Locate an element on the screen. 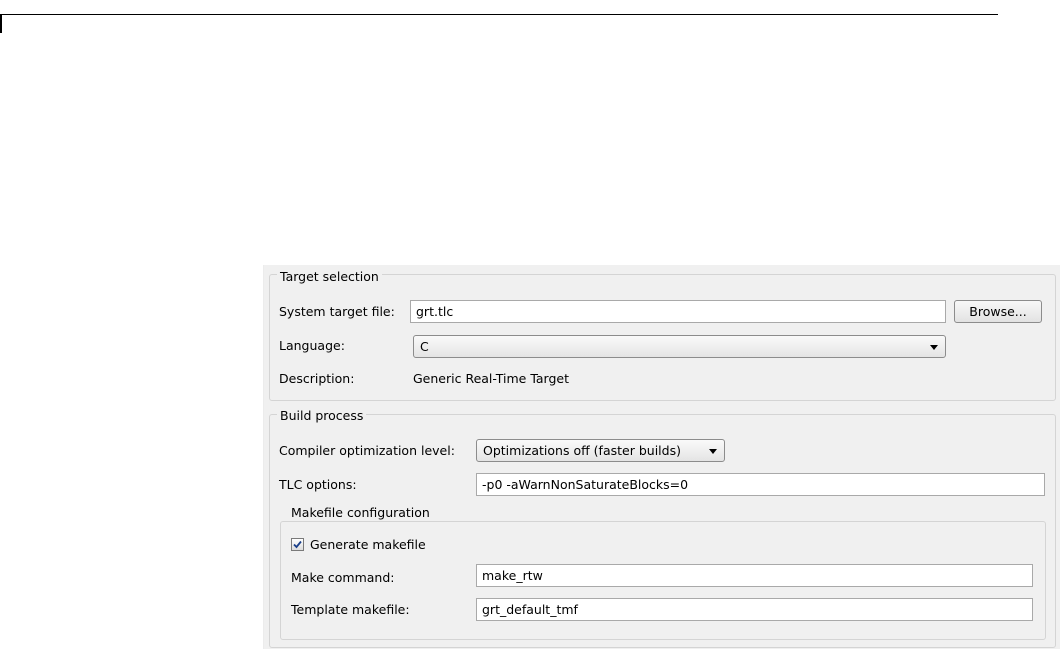  generate-makefile-label: Generate makefile is located at coordinates (368, 545).